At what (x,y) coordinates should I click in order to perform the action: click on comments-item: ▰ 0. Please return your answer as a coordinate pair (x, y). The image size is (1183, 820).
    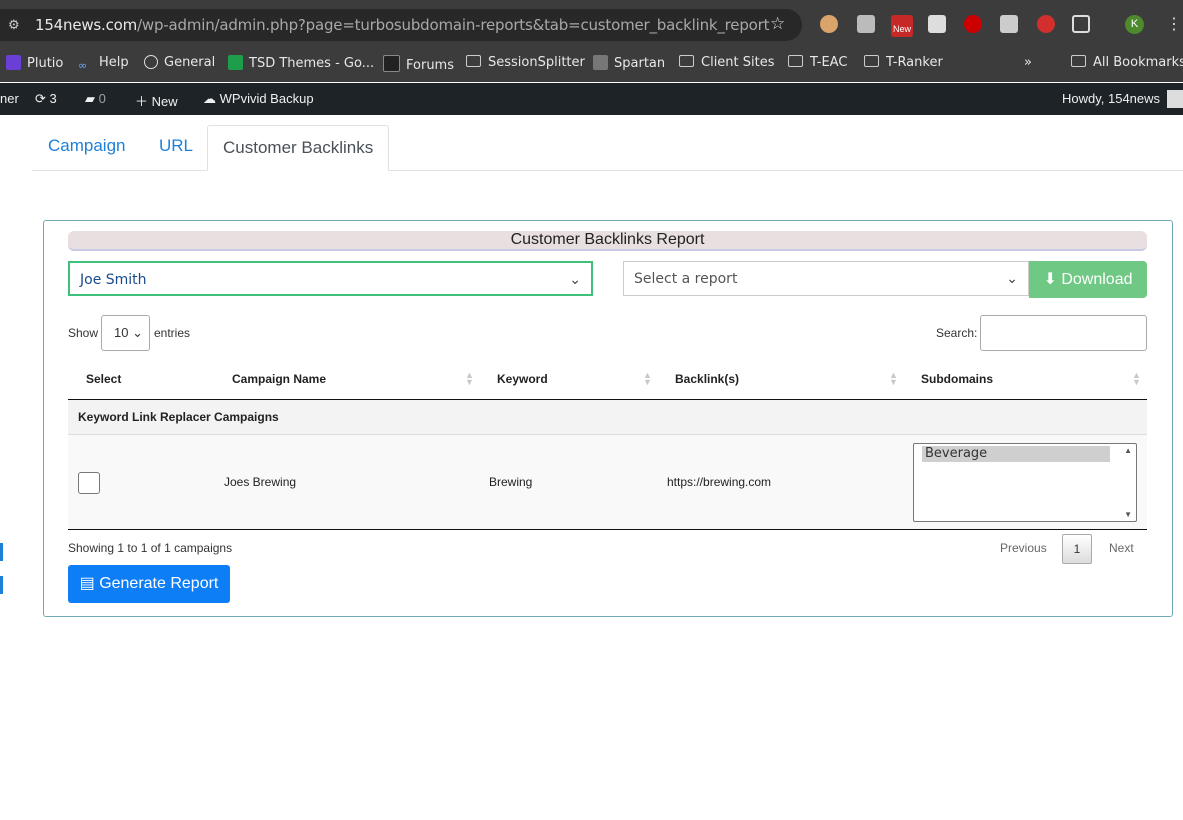
    Looking at the image, I should click on (95, 99).